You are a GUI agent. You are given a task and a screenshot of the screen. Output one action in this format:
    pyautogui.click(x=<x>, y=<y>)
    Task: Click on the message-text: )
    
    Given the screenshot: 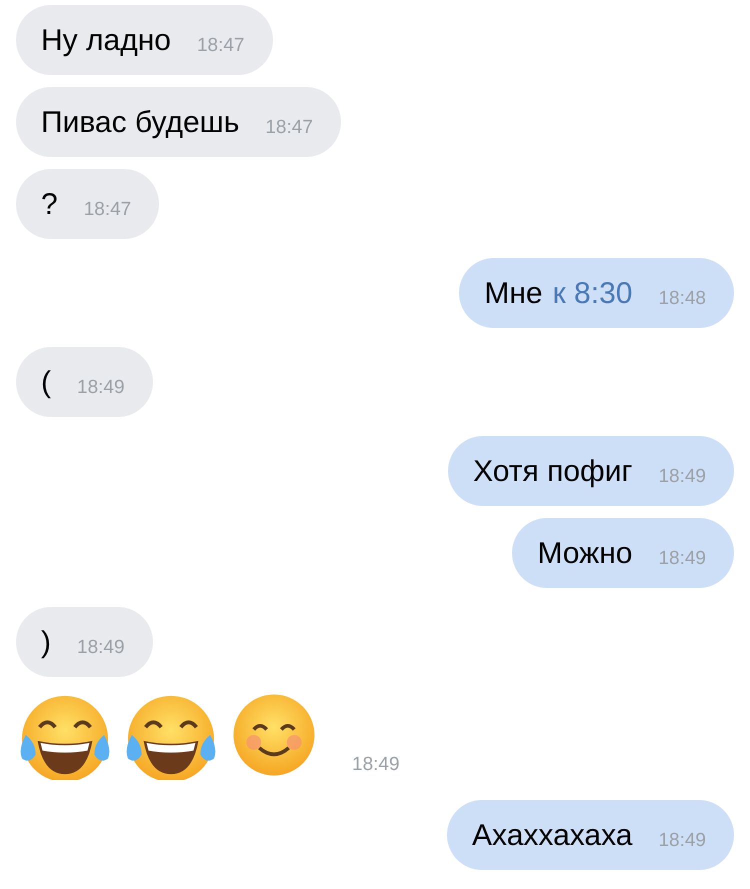 What is the action you would take?
    pyautogui.click(x=46, y=642)
    